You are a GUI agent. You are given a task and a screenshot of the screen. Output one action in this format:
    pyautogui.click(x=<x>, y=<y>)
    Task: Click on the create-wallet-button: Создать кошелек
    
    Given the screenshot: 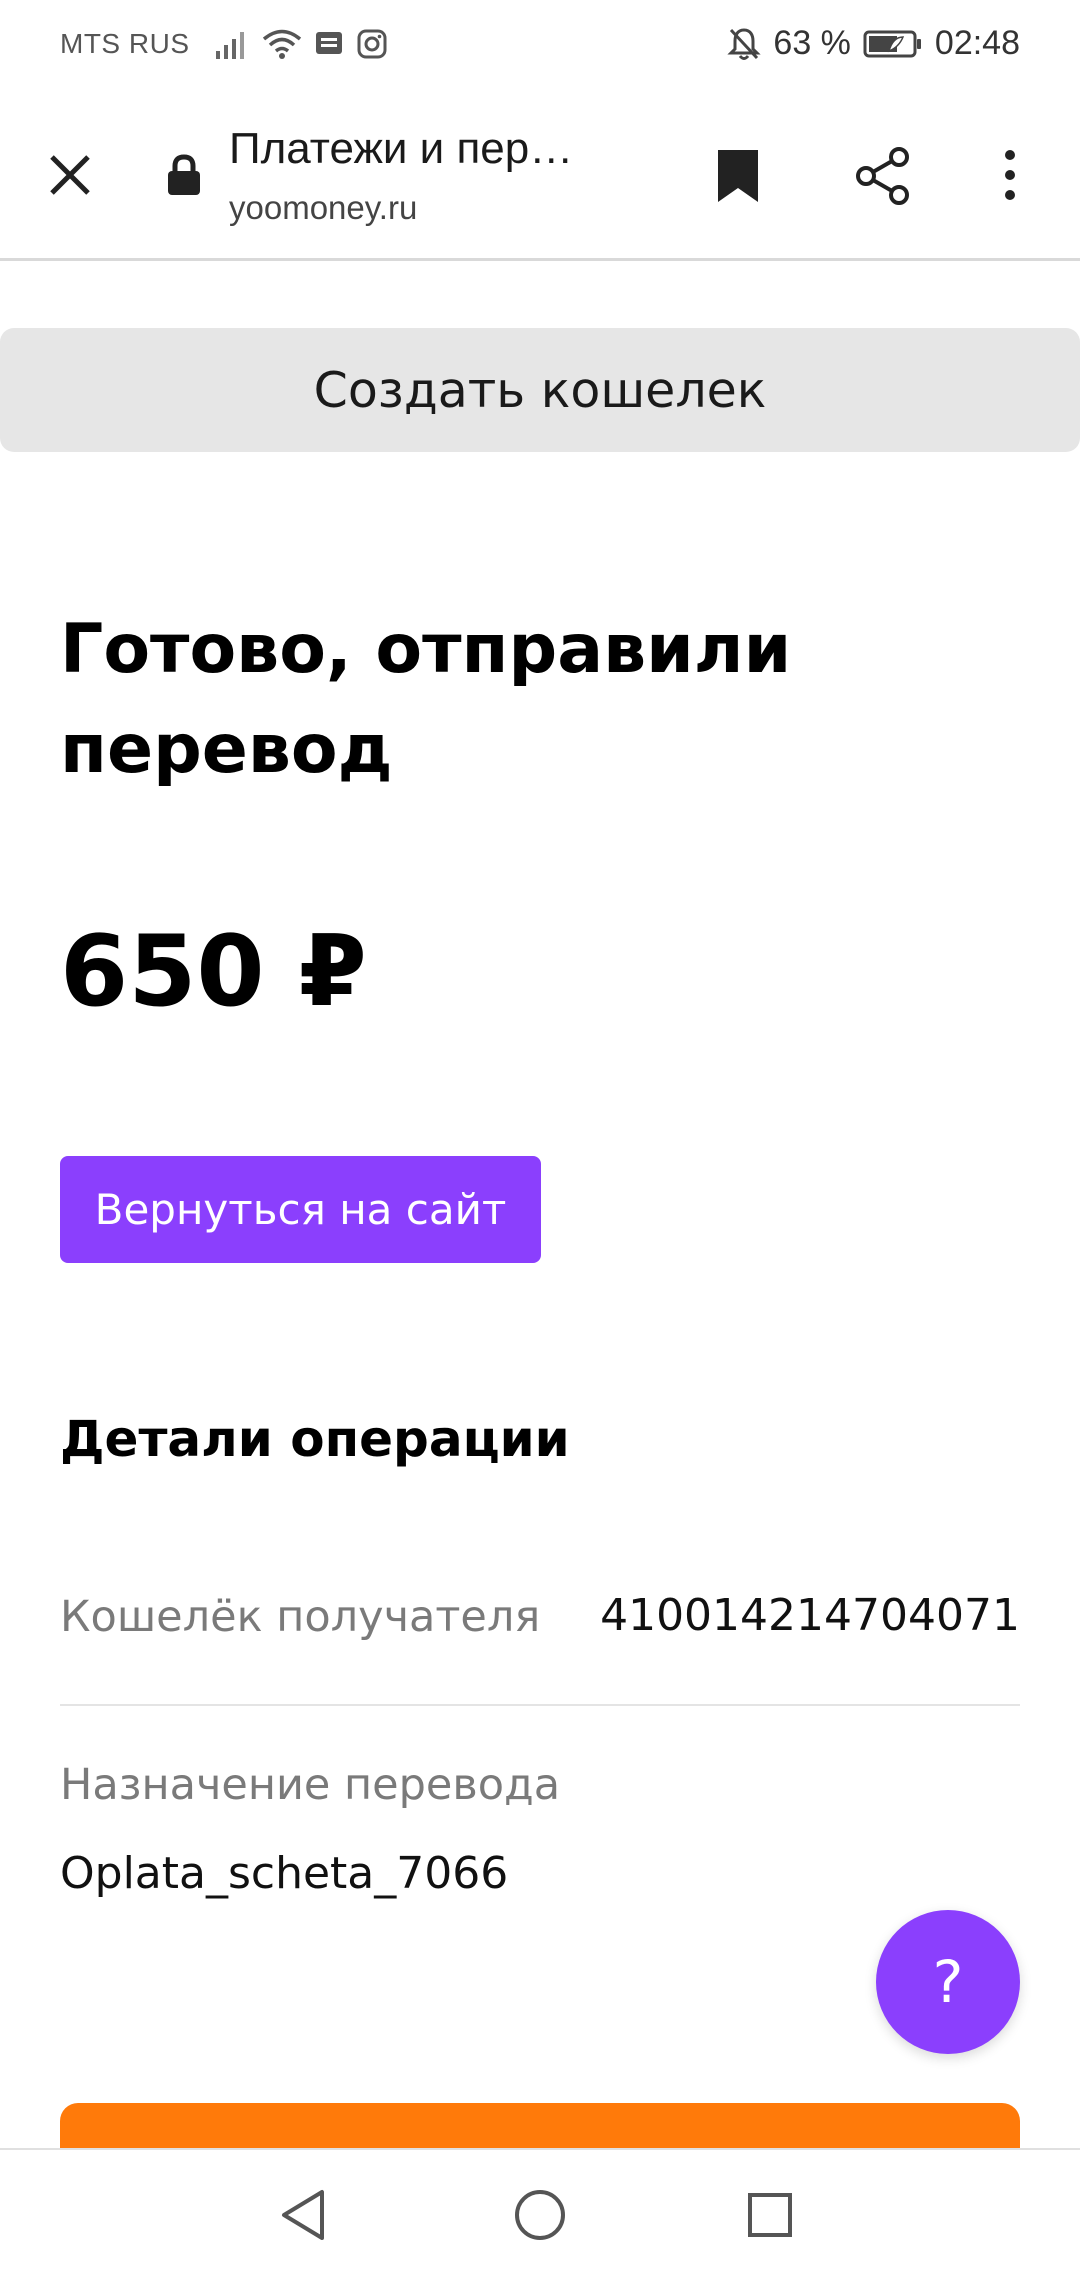 What is the action you would take?
    pyautogui.click(x=540, y=390)
    